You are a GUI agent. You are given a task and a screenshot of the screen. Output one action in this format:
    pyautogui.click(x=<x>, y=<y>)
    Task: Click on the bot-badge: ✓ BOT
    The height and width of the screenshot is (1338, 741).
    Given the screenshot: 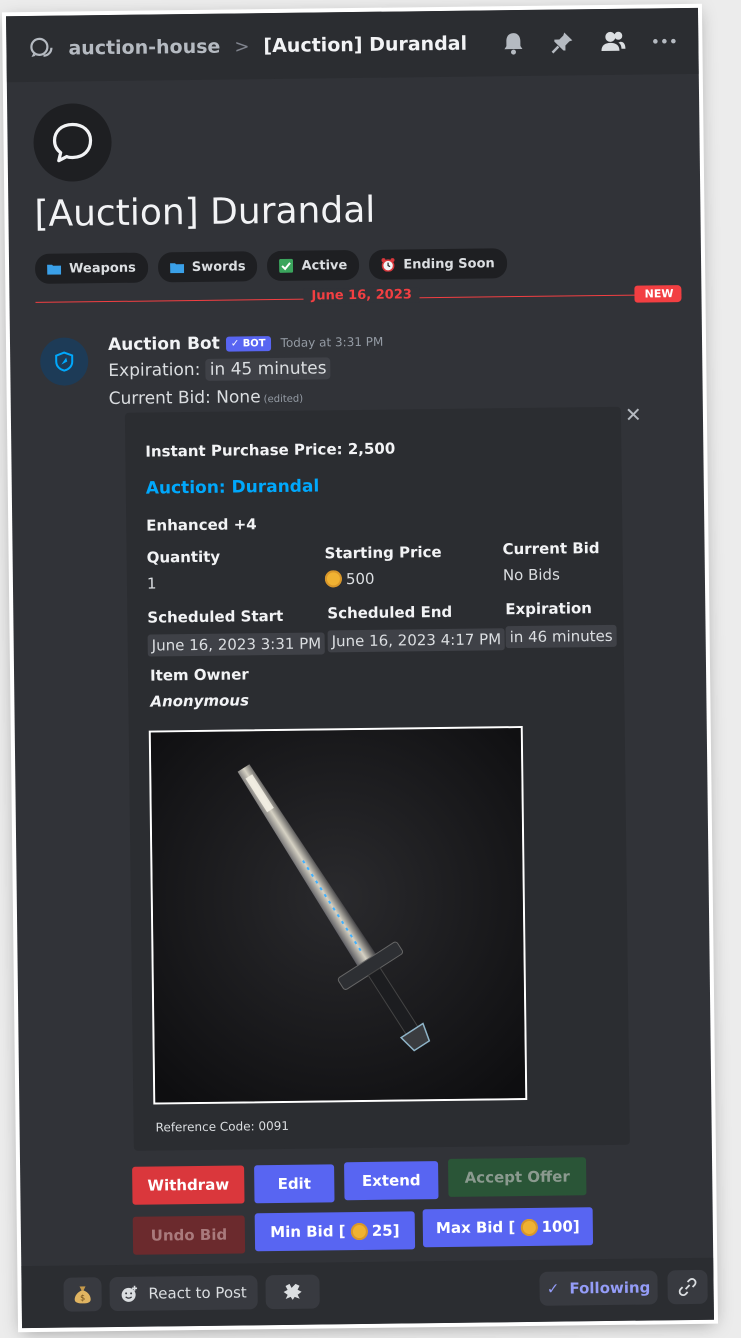 What is the action you would take?
    pyautogui.click(x=248, y=343)
    